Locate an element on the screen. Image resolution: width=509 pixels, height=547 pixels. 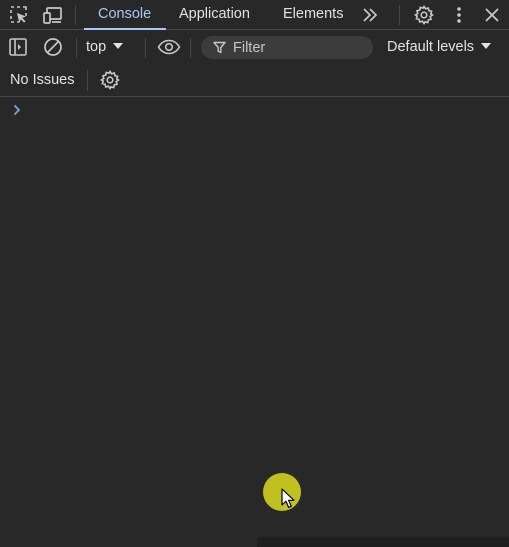
issues-counter: No Issues is located at coordinates (42, 80).